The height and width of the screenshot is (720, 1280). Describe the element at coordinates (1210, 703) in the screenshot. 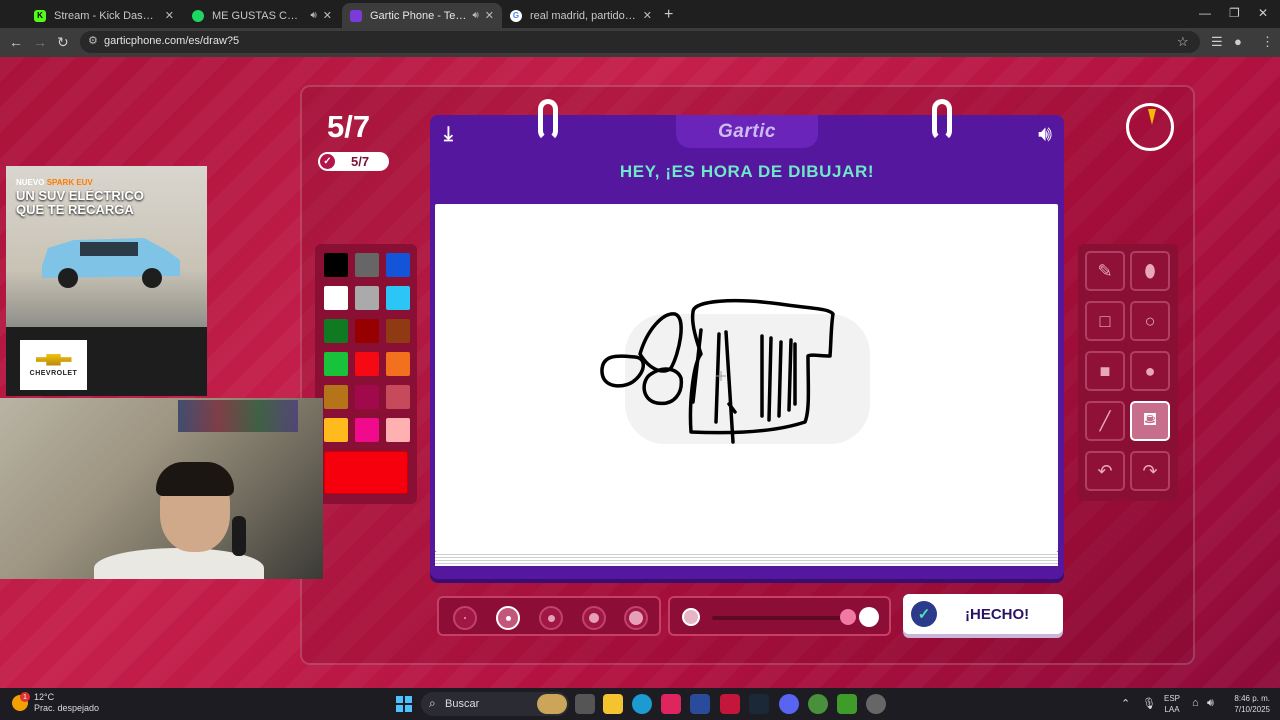

I see `volume-icon: 🔊︎` at that location.